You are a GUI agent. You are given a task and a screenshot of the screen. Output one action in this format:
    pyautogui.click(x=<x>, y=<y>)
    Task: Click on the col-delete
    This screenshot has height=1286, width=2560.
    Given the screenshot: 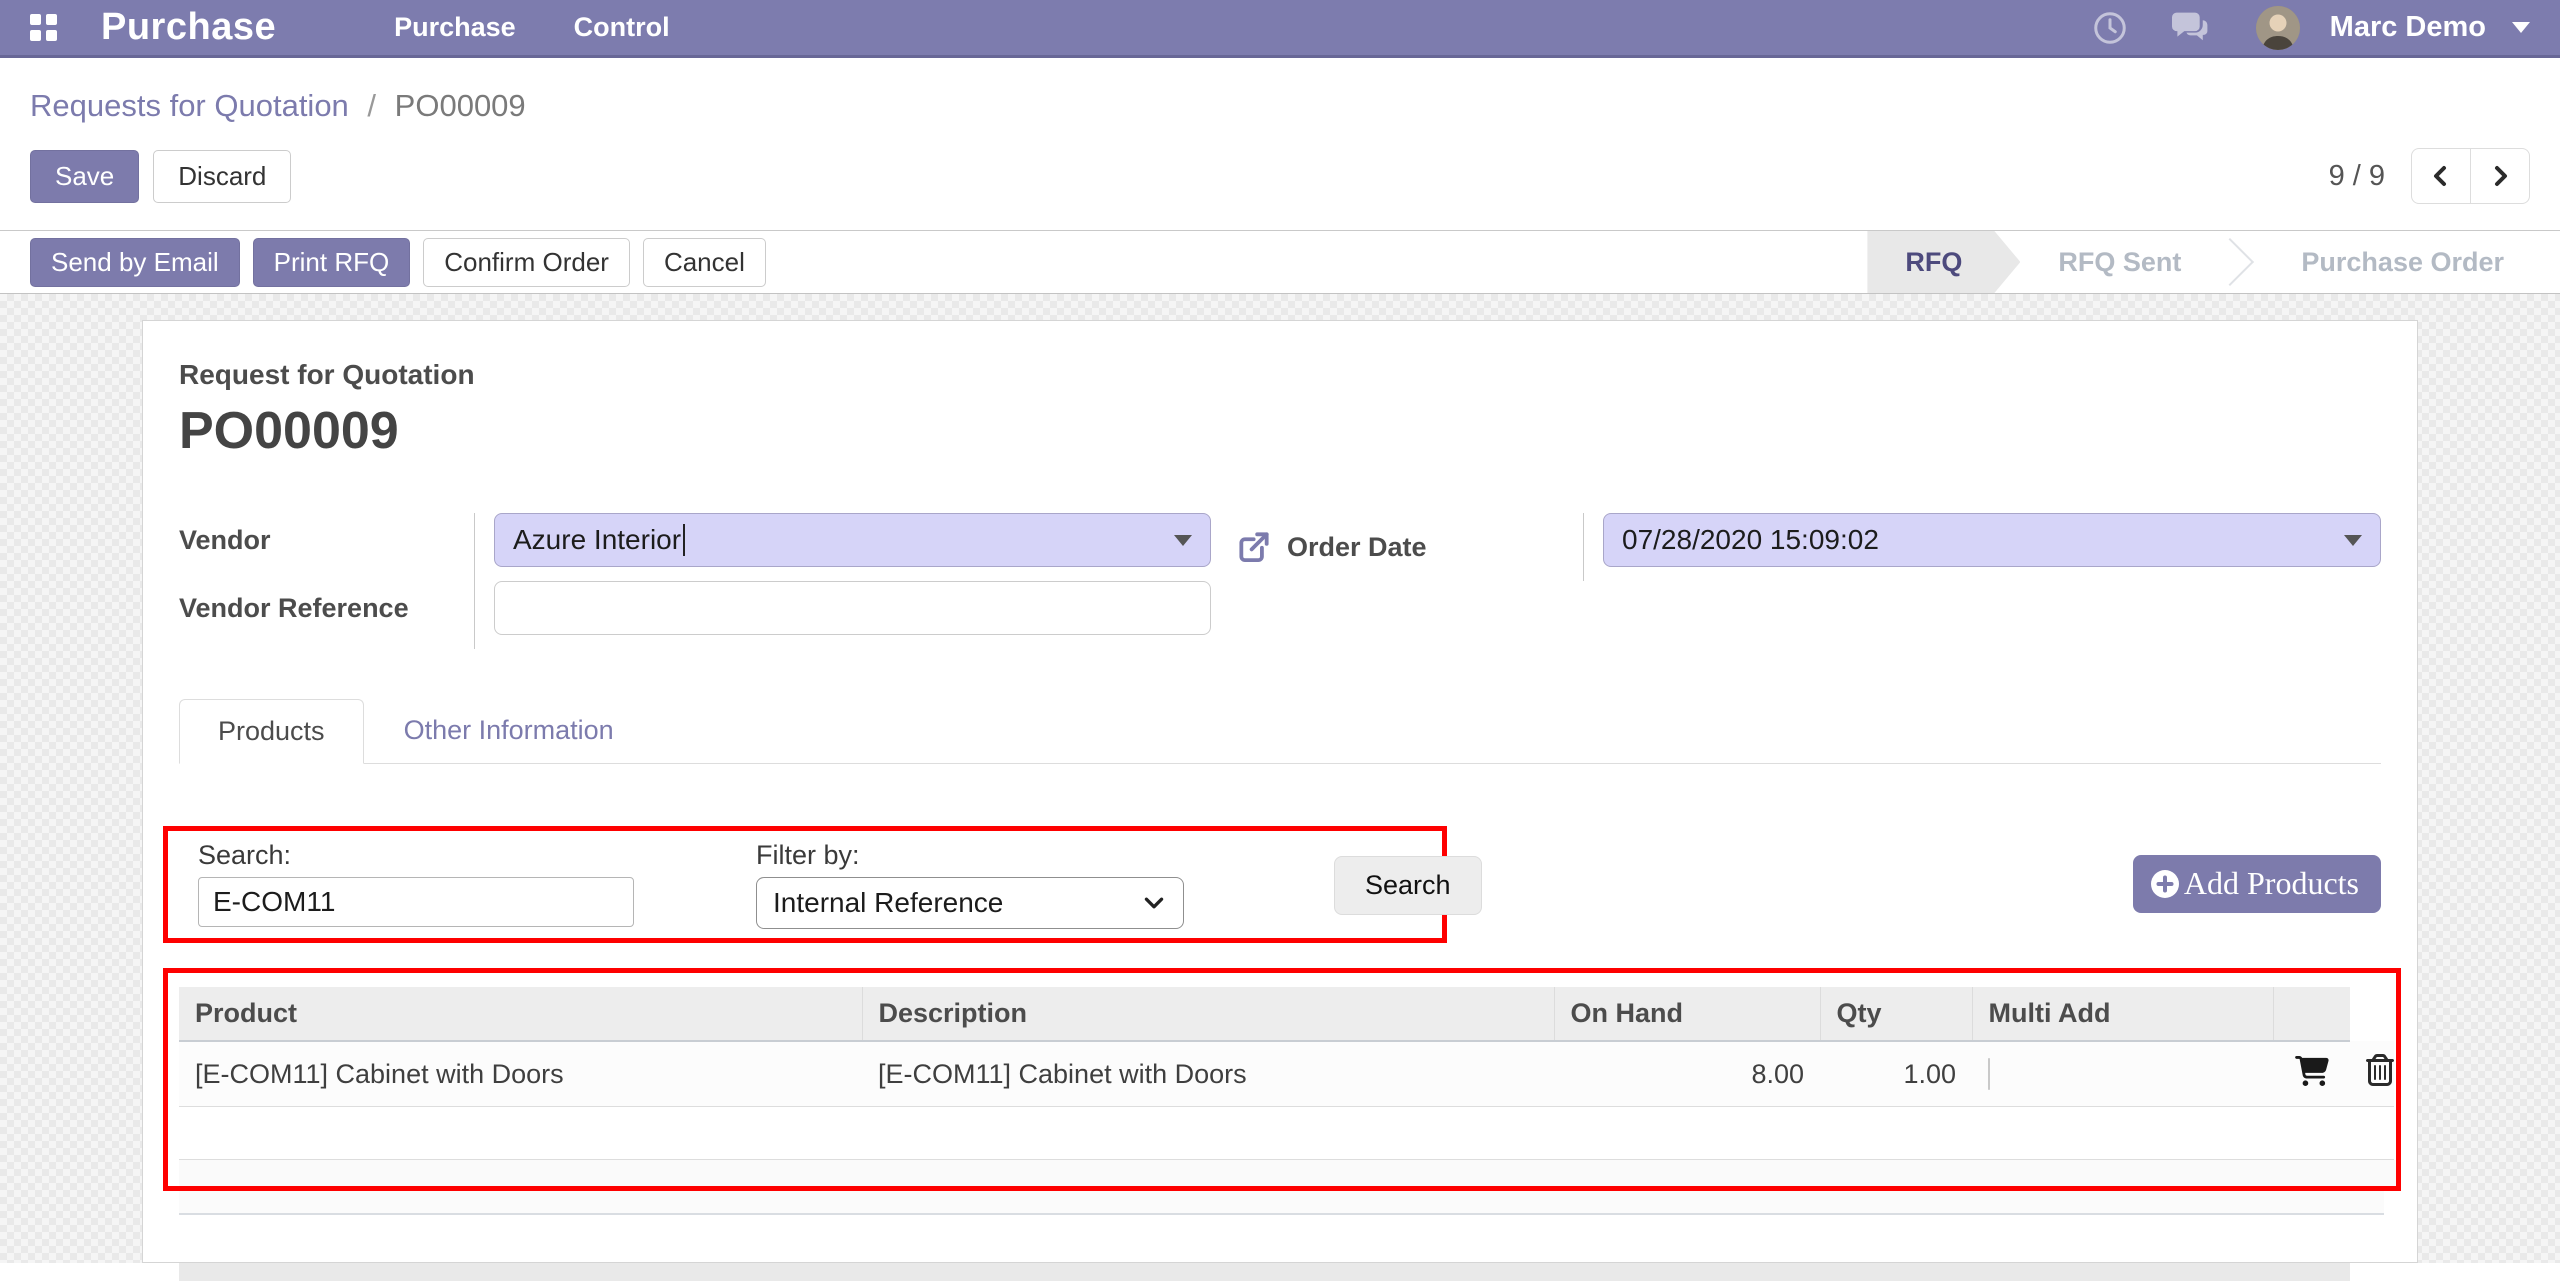 What is the action you would take?
    pyautogui.click(x=2372, y=1014)
    